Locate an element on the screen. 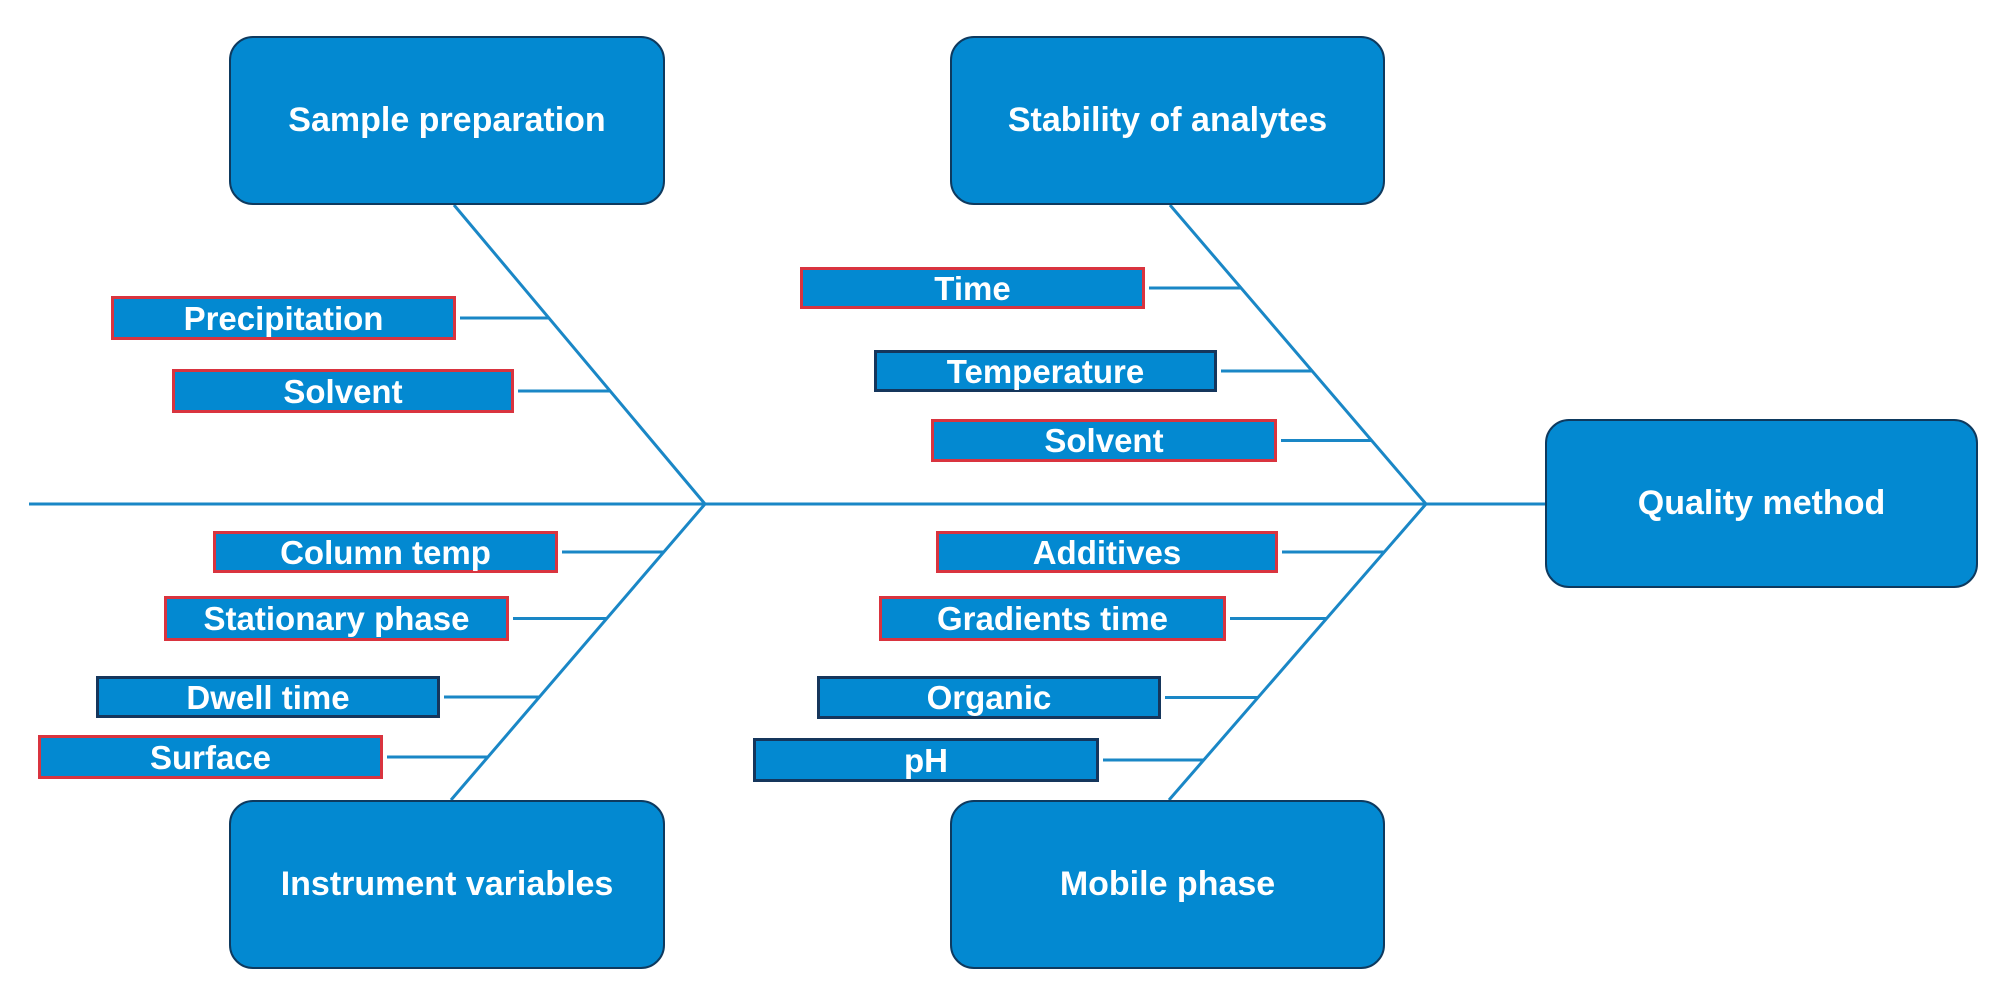 The width and height of the screenshot is (2000, 1008). effect-quality-method: Quality method is located at coordinates (1761, 503).